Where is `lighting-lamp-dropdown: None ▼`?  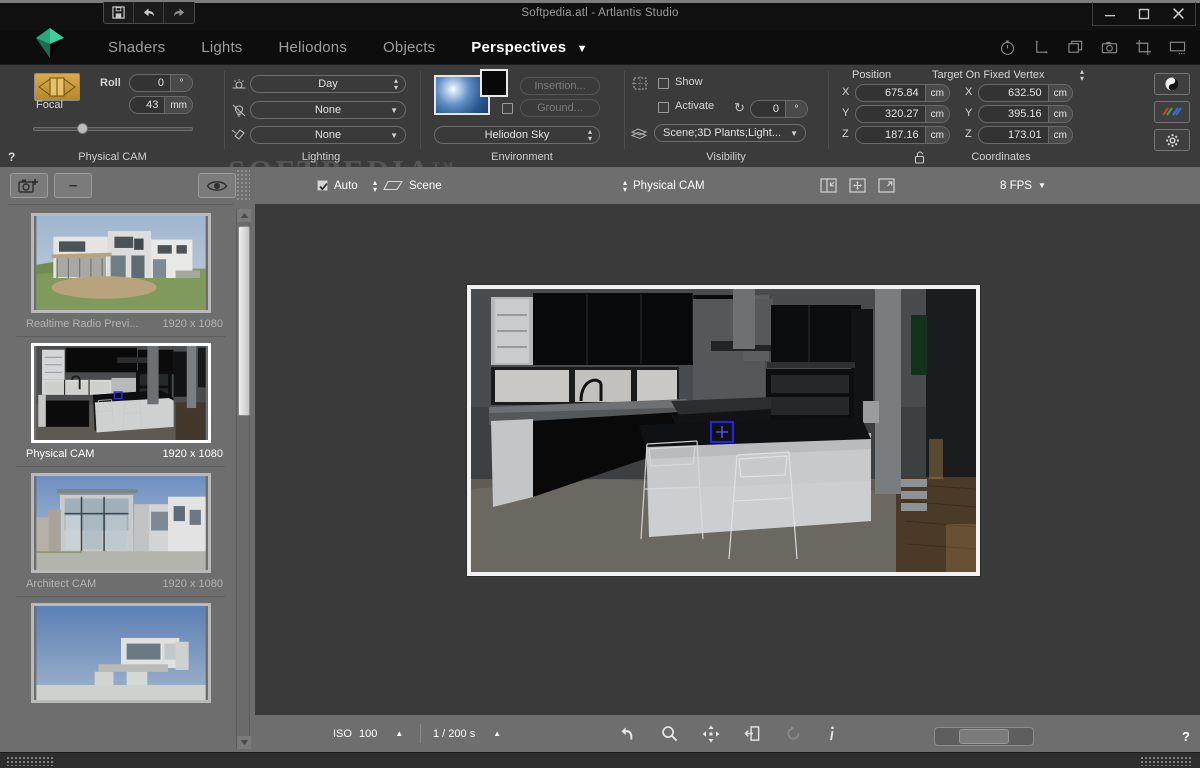 lighting-lamp-dropdown: None ▼ is located at coordinates (328, 110).